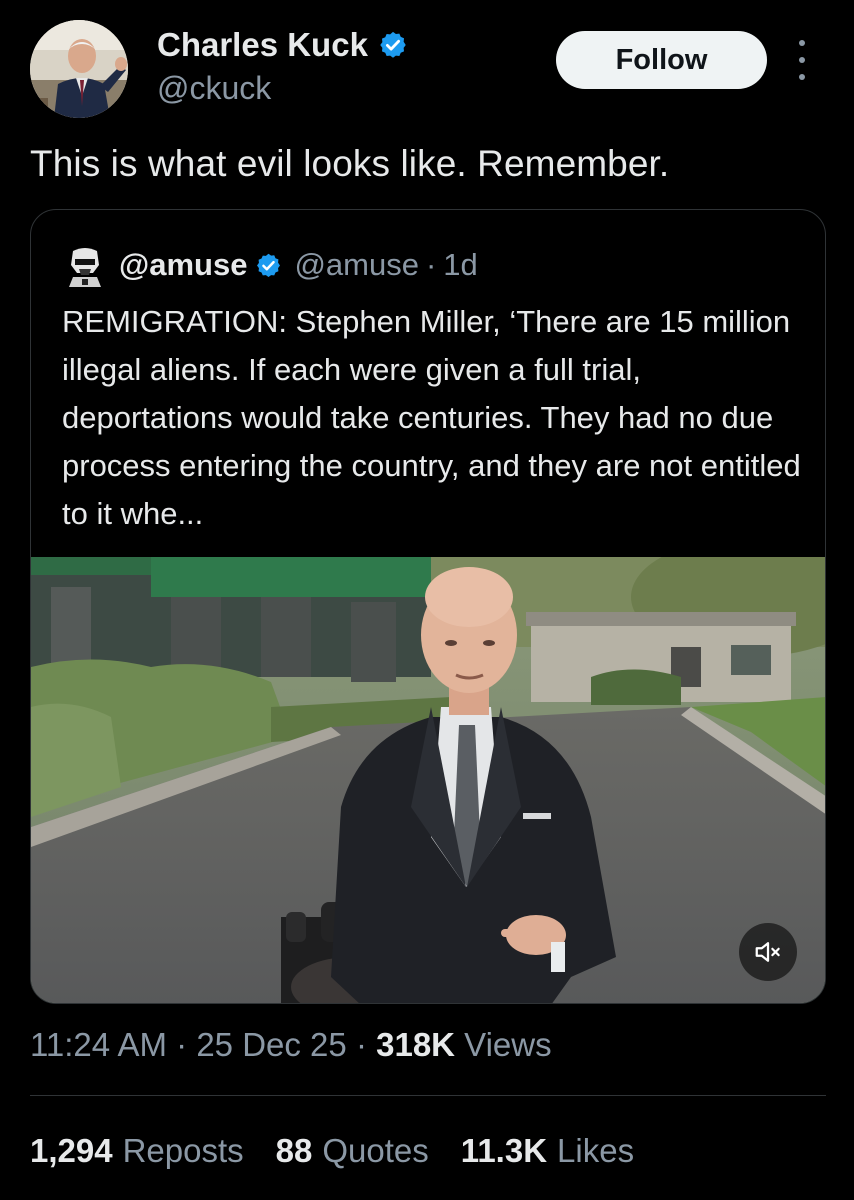  I want to click on author-avatar, so click(79, 69).